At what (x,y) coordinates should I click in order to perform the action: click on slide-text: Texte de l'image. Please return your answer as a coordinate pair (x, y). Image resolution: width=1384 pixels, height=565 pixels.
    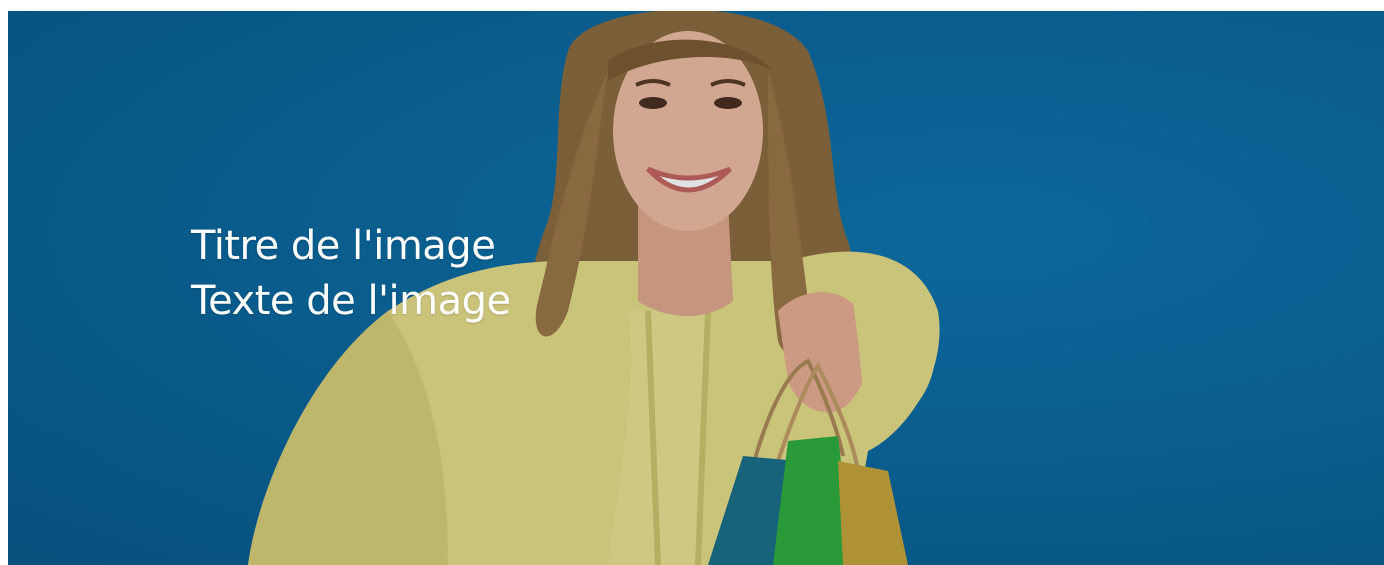
    Looking at the image, I should click on (351, 301).